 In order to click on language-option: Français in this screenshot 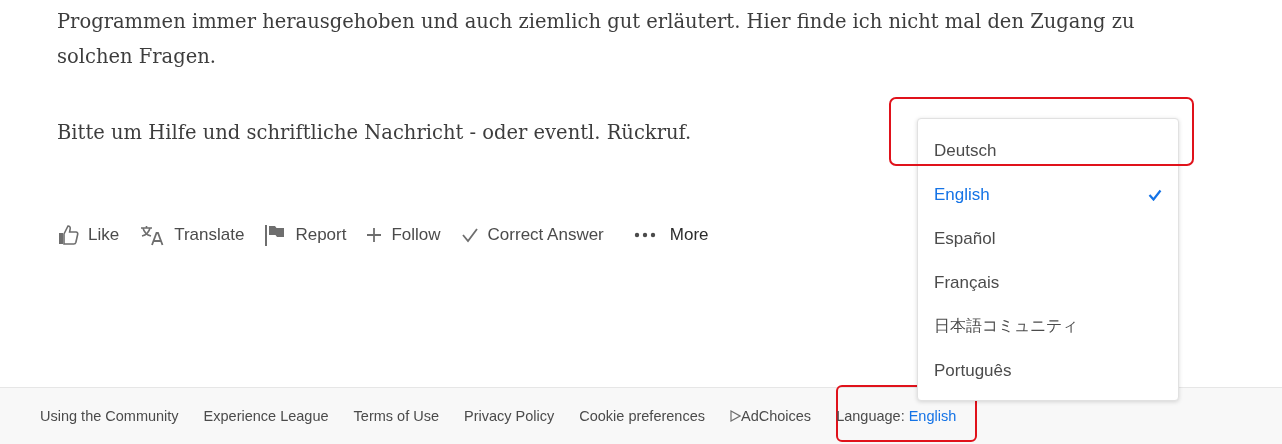, I will do `click(1048, 283)`.